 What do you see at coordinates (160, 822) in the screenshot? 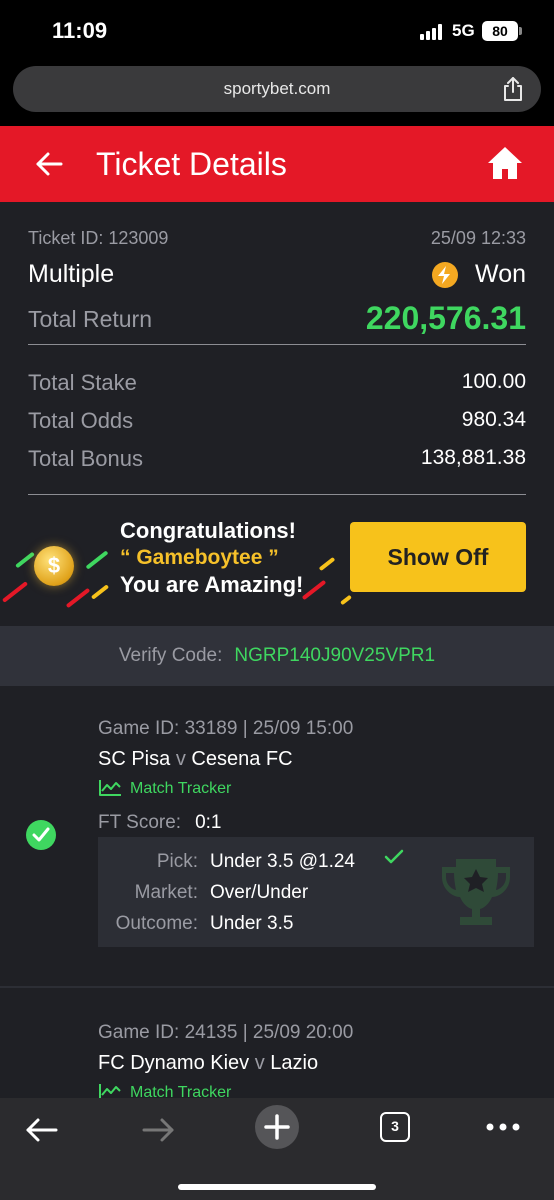
I see `ft-score: FT Score: 0:1` at bounding box center [160, 822].